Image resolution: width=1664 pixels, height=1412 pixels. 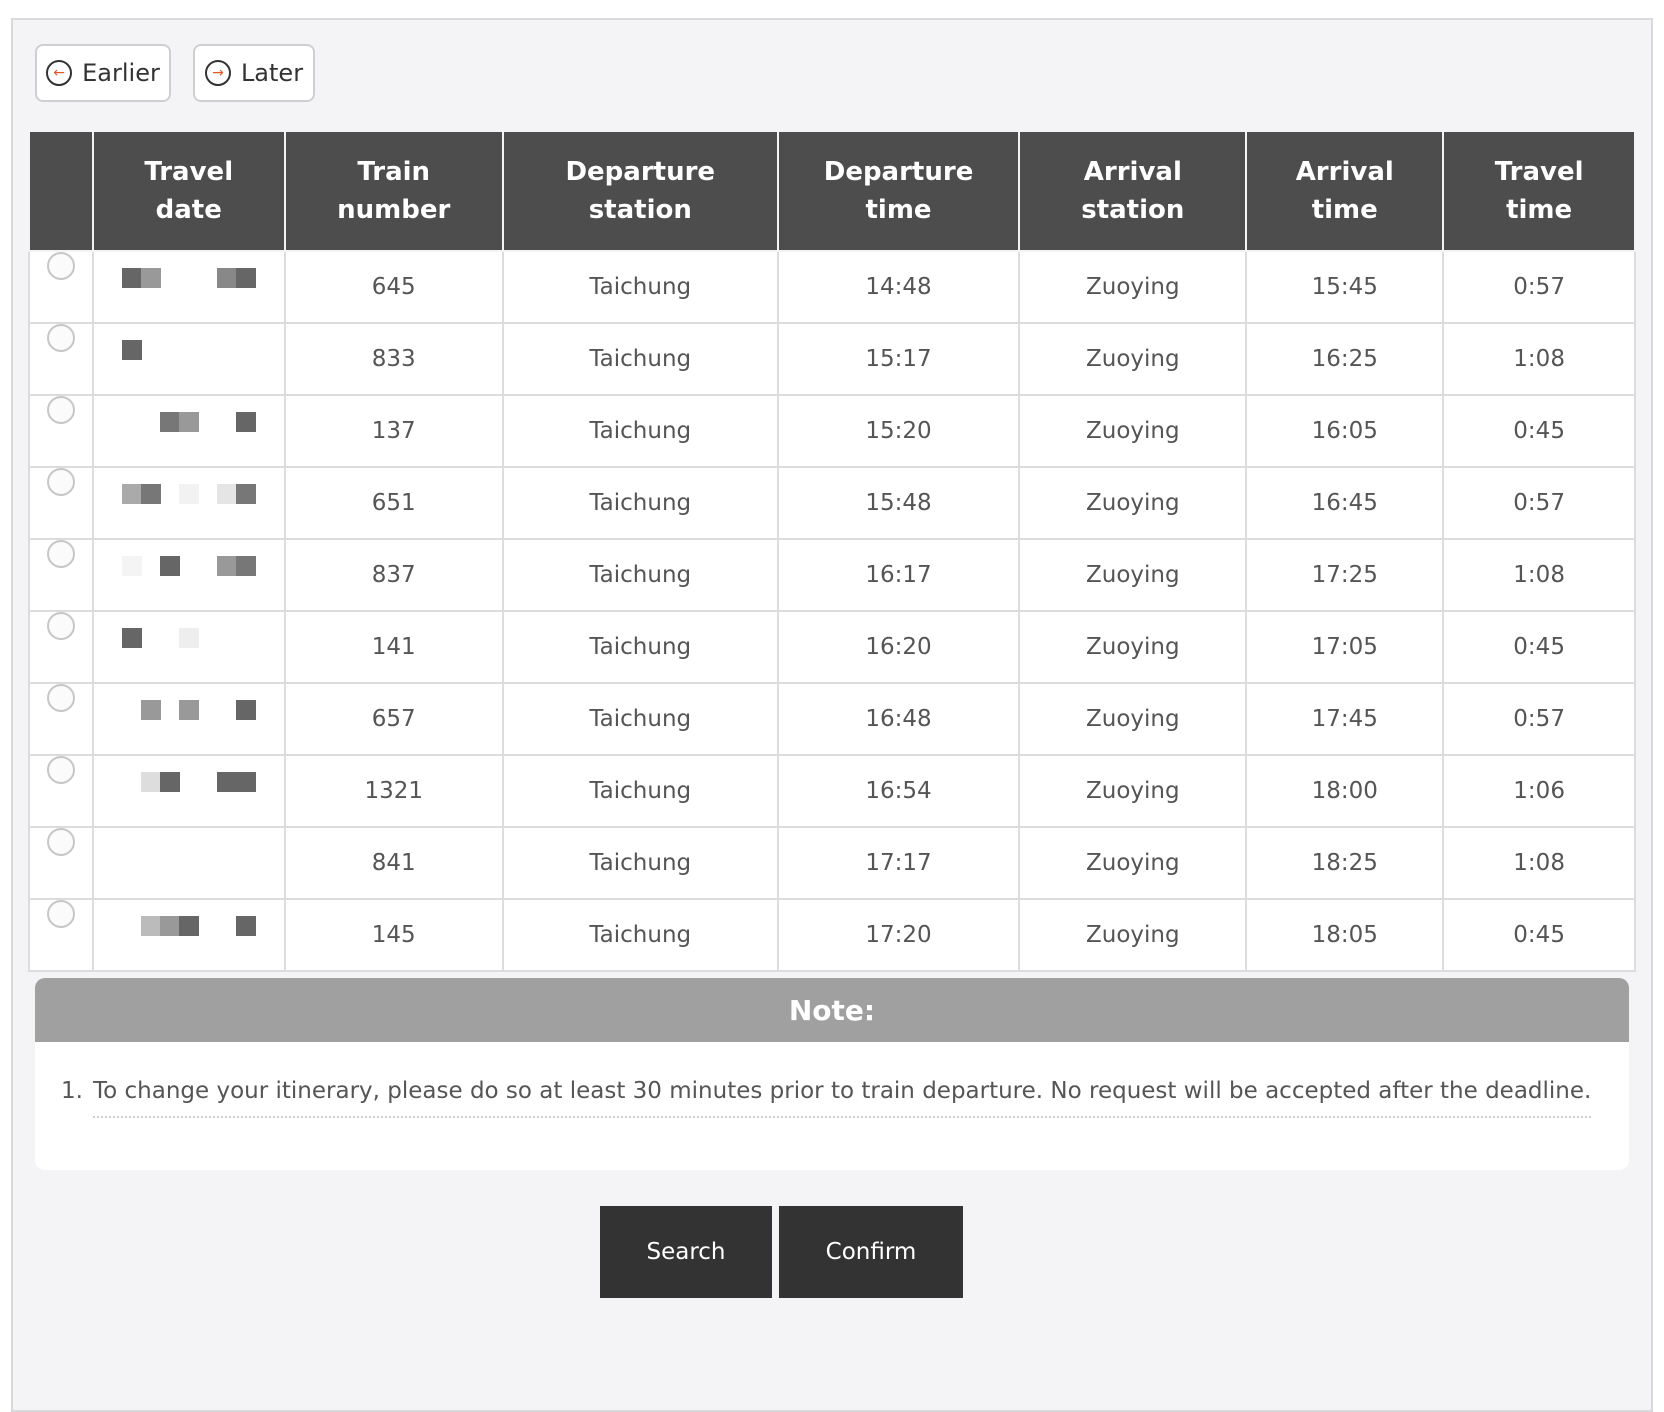 I want to click on later-label: Later, so click(x=272, y=73).